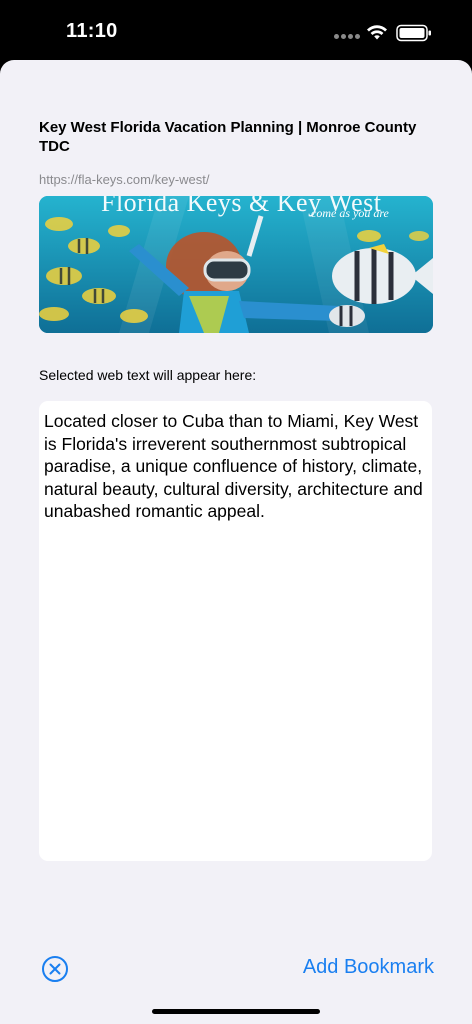 The height and width of the screenshot is (1024, 472). What do you see at coordinates (236, 30) in the screenshot?
I see `status-bar: 11:10` at bounding box center [236, 30].